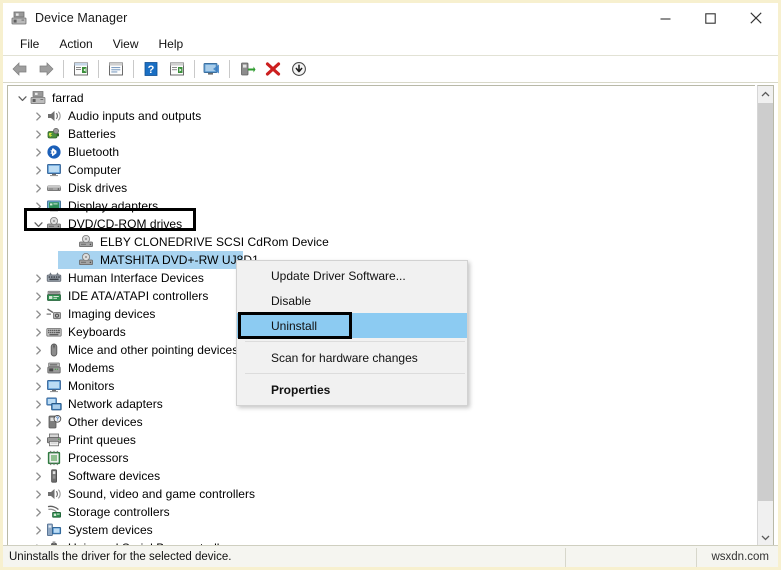 This screenshot has height=570, width=781. What do you see at coordinates (55, 368) in the screenshot?
I see `modem-icon` at bounding box center [55, 368].